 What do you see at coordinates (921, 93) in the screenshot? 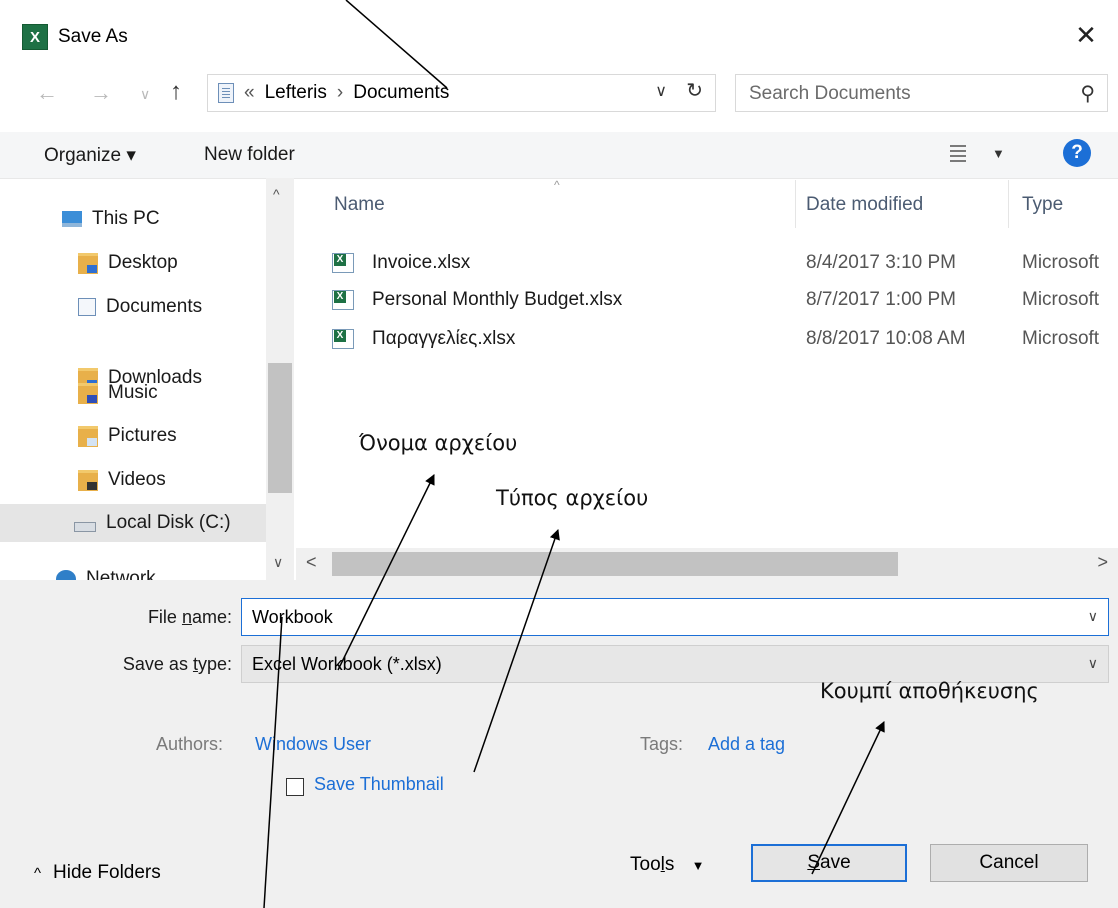
I see `search-box: Search Documents ⚲` at bounding box center [921, 93].